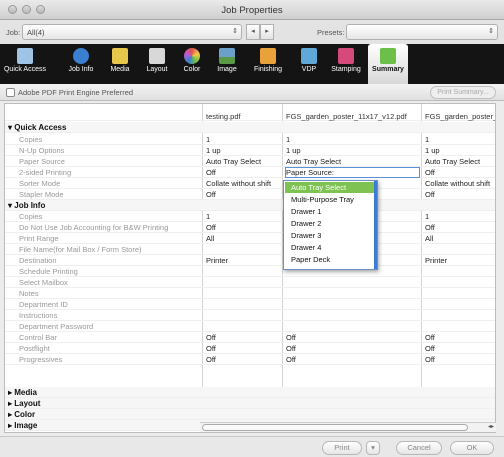  What do you see at coordinates (342, 448) in the screenshot?
I see `print-button: Print` at bounding box center [342, 448].